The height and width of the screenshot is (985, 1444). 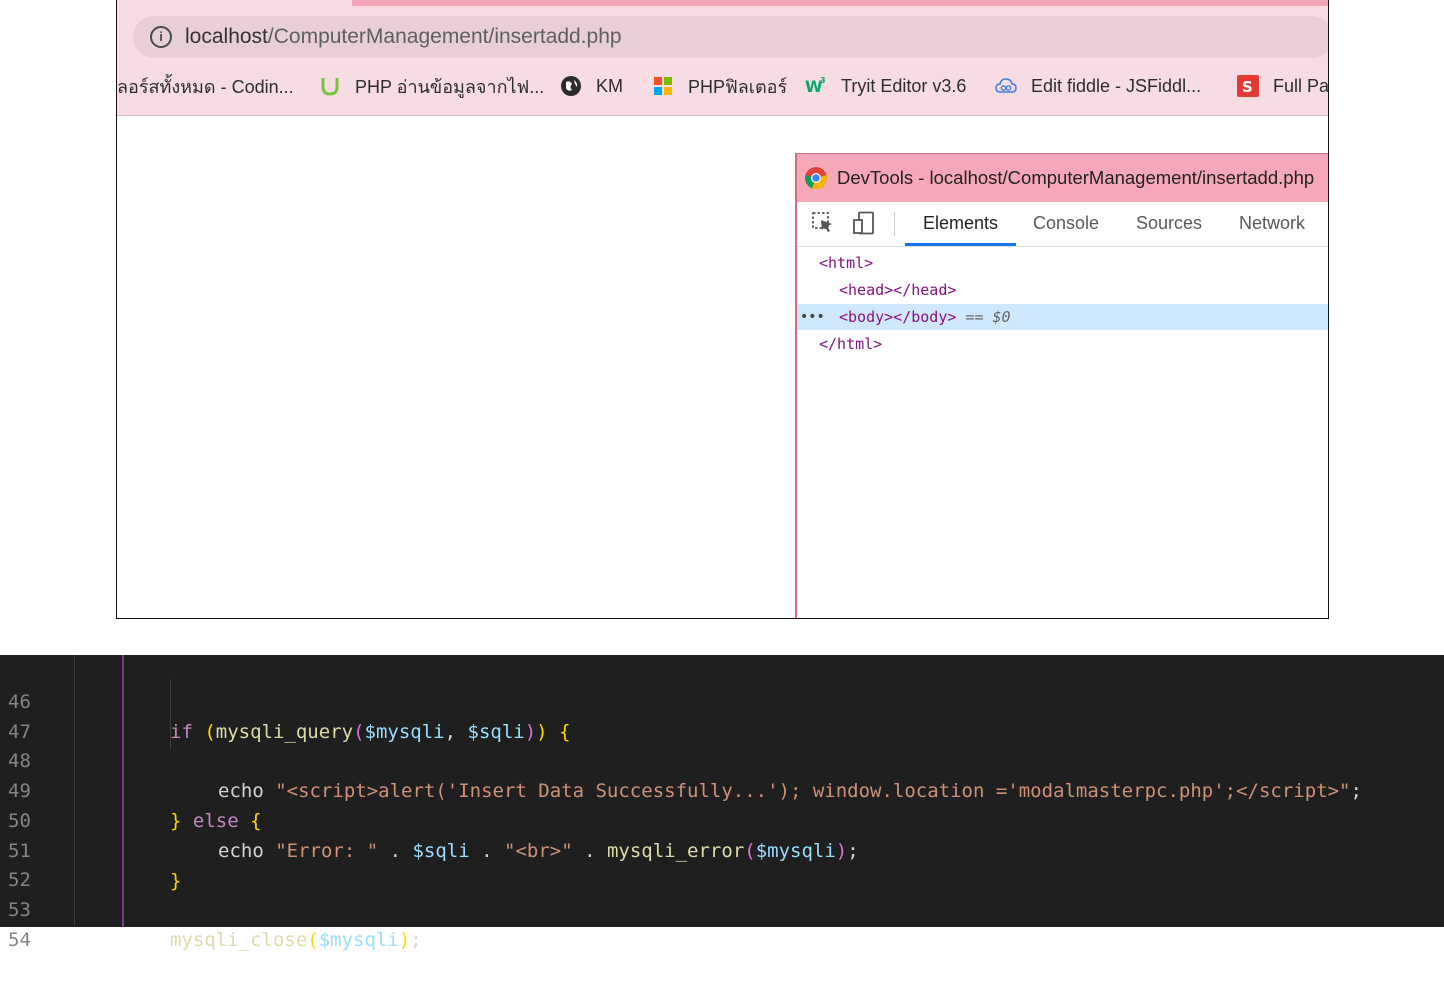 I want to click on code-line: 51 }, so click(x=722, y=849).